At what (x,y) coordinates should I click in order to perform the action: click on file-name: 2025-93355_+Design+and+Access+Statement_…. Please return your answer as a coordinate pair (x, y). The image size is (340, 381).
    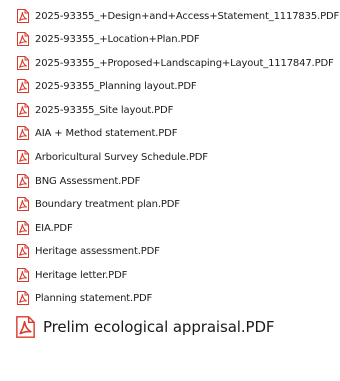
    Looking at the image, I should click on (187, 16).